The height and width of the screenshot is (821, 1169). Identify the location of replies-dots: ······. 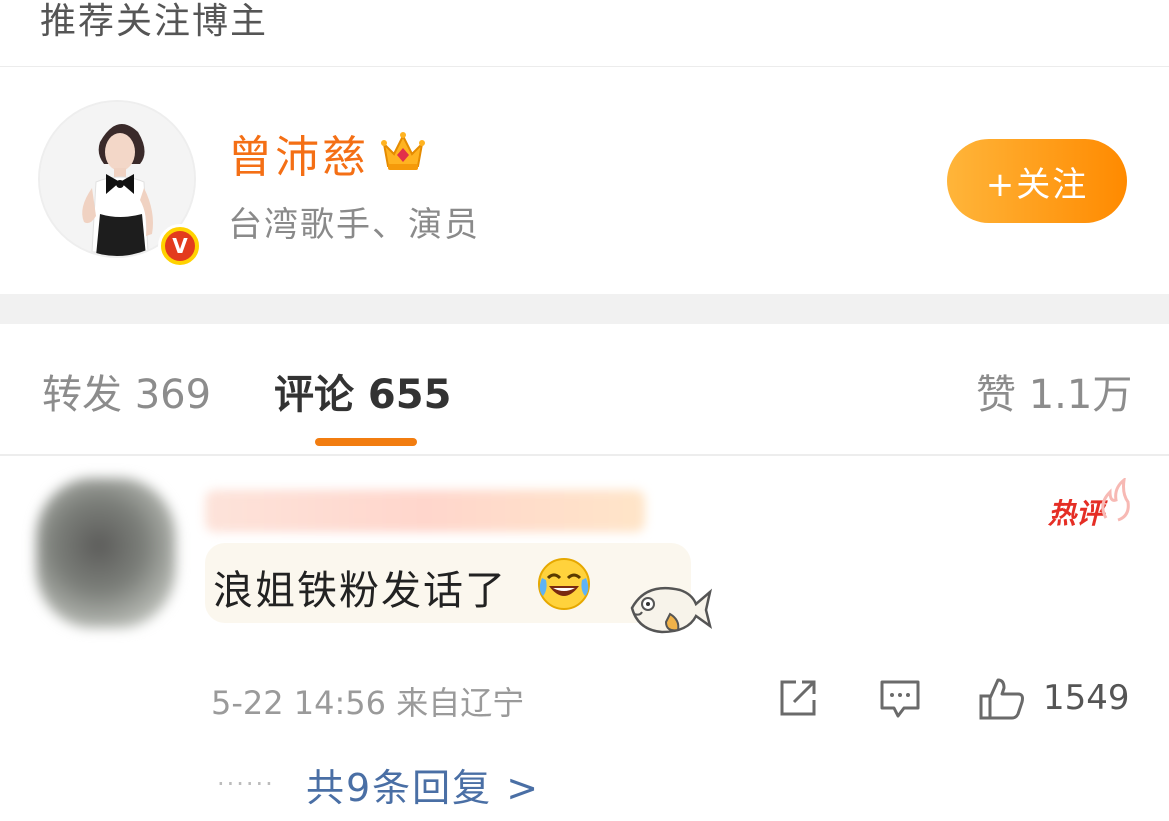
(246, 784).